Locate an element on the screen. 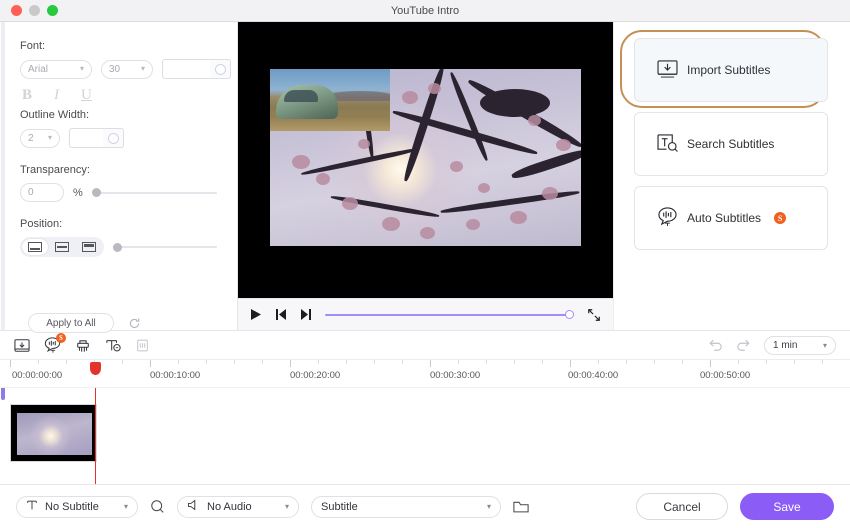 Image resolution: width=850 pixels, height=528 pixels. audio-track-value: No Audio is located at coordinates (229, 506).